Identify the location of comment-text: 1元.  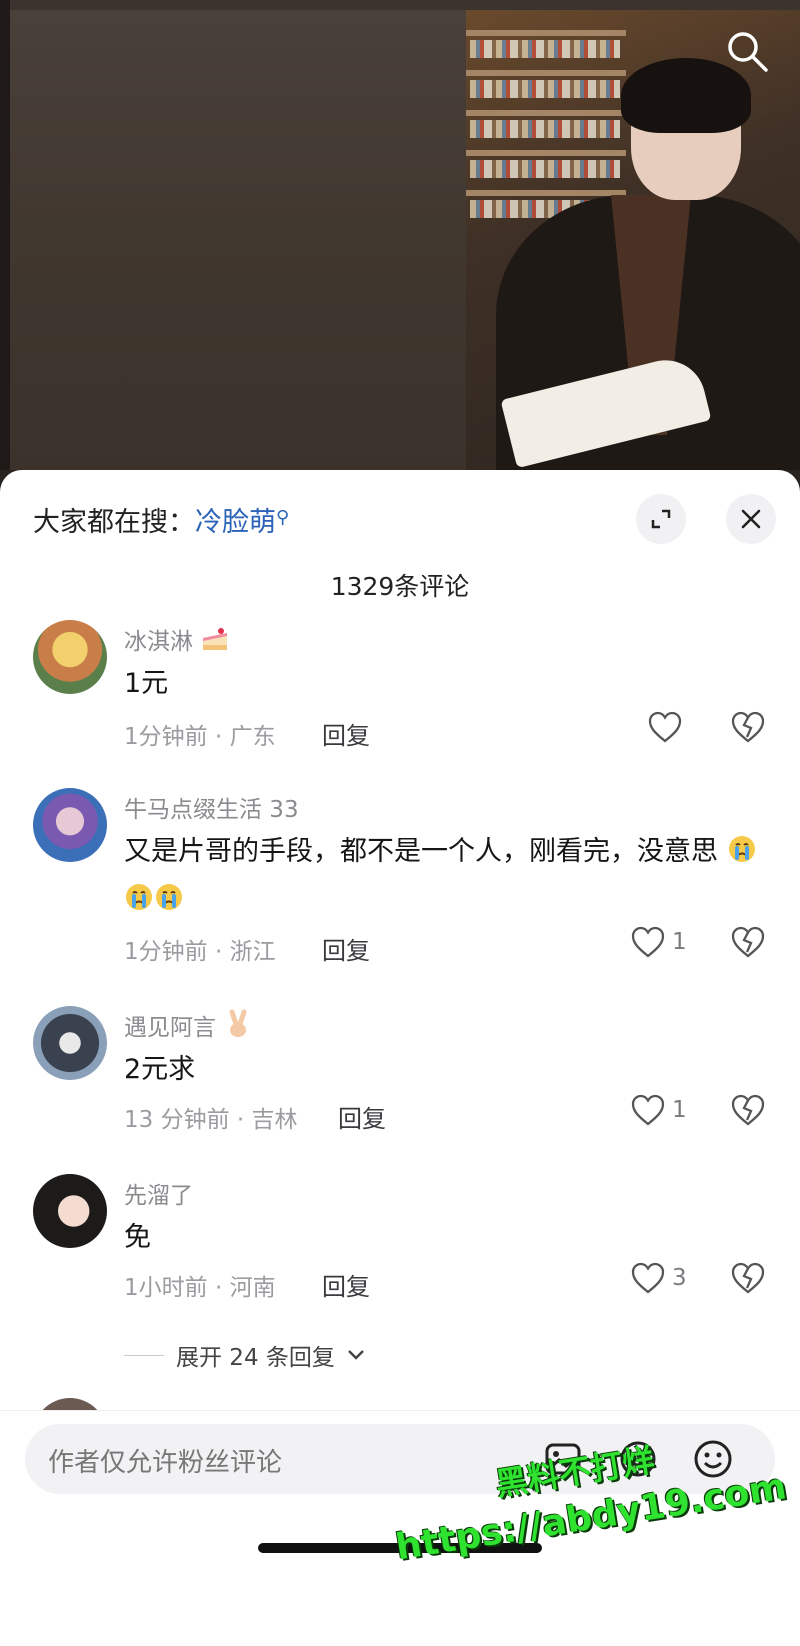
(146, 683).